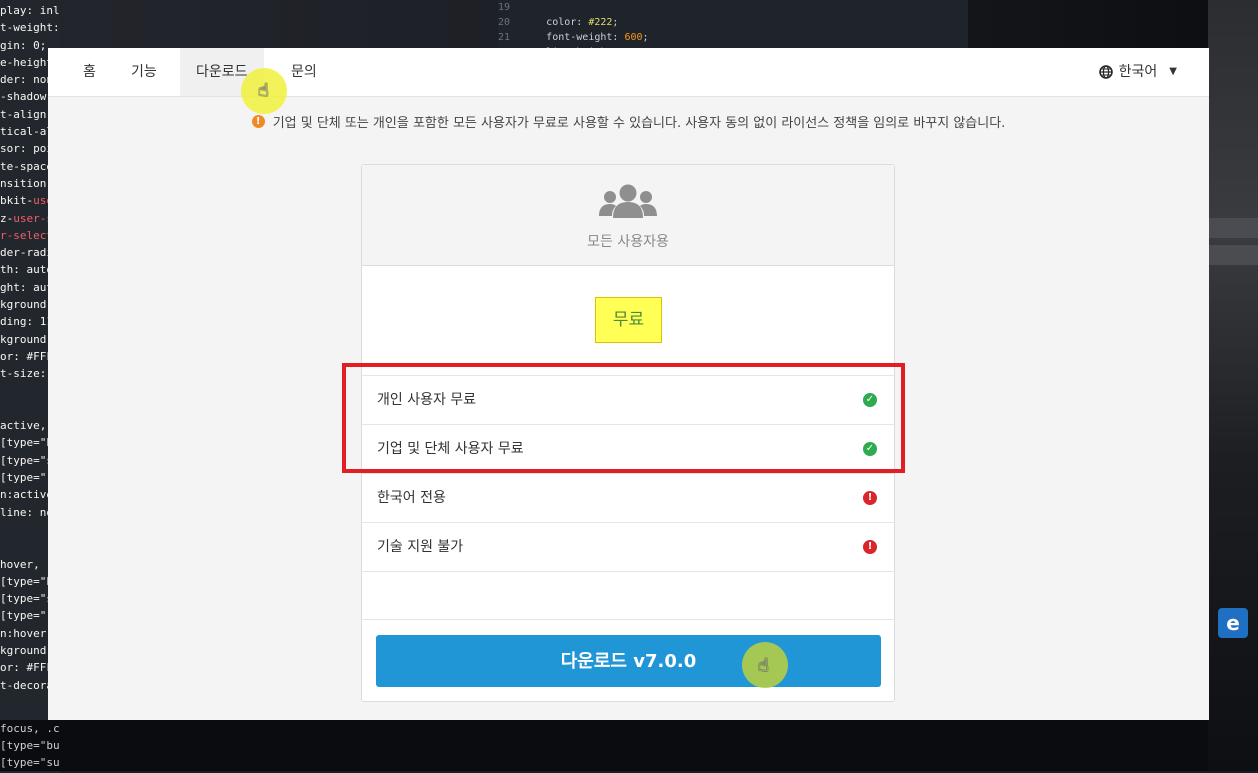  I want to click on caret-down-icon: ▼, so click(1173, 71).